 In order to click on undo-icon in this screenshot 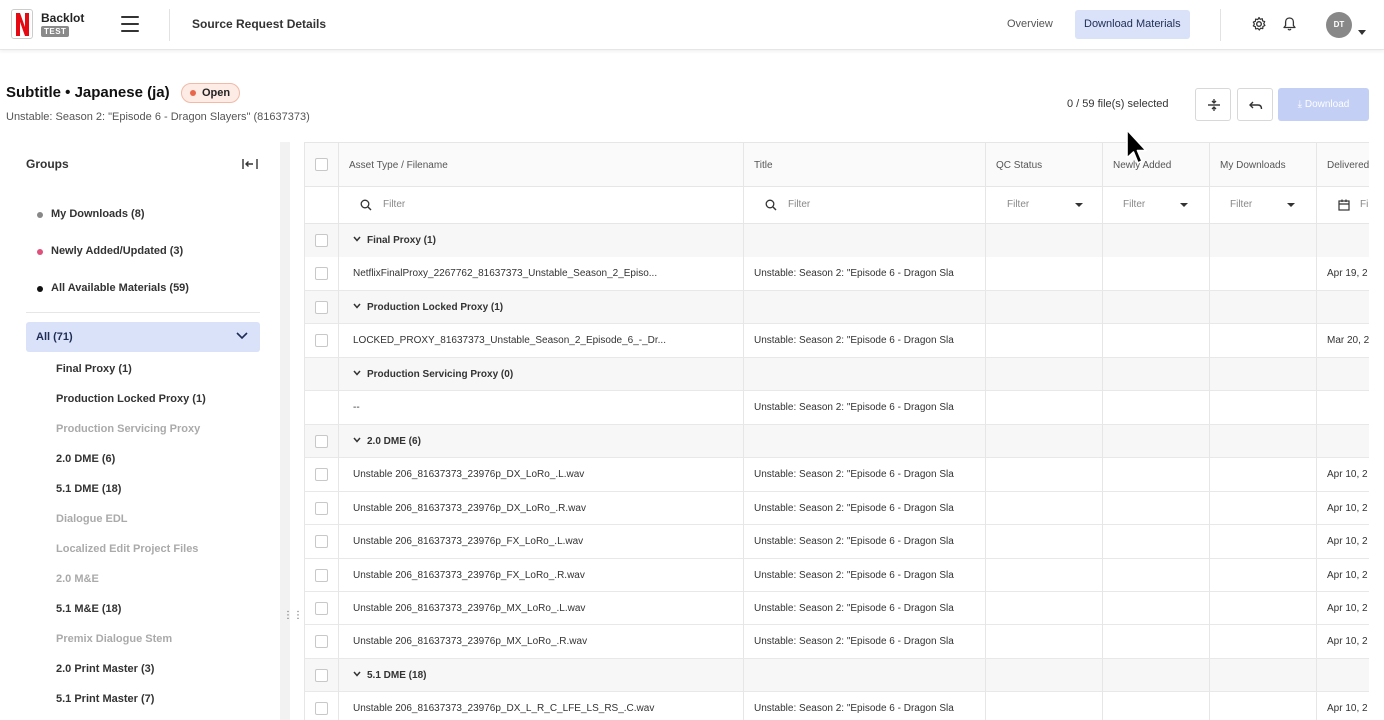, I will do `click(1256, 105)`.